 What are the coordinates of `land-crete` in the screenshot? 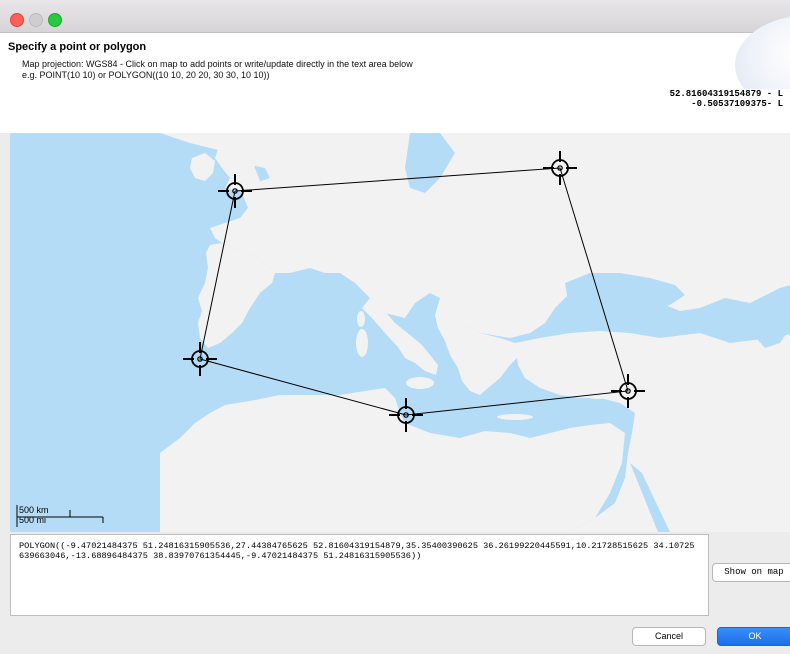 It's located at (515, 417).